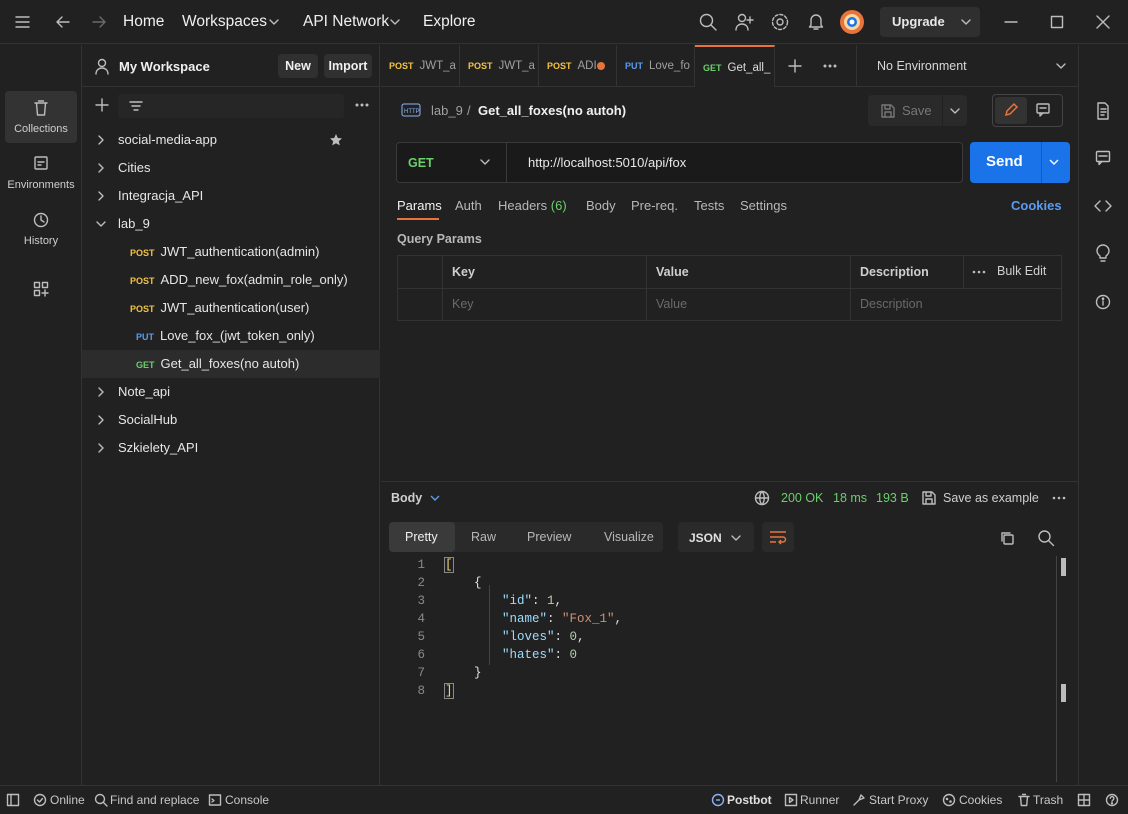 This screenshot has height=814, width=1128. What do you see at coordinates (816, 21) in the screenshot?
I see `bell-icon` at bounding box center [816, 21].